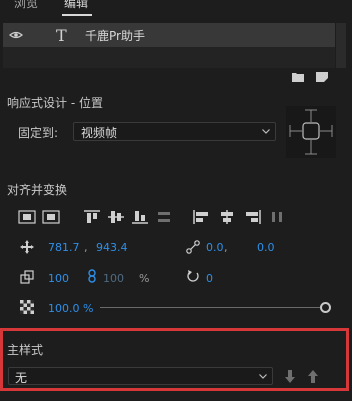  Describe the element at coordinates (27, 247) in the screenshot. I see `move-icon` at that location.